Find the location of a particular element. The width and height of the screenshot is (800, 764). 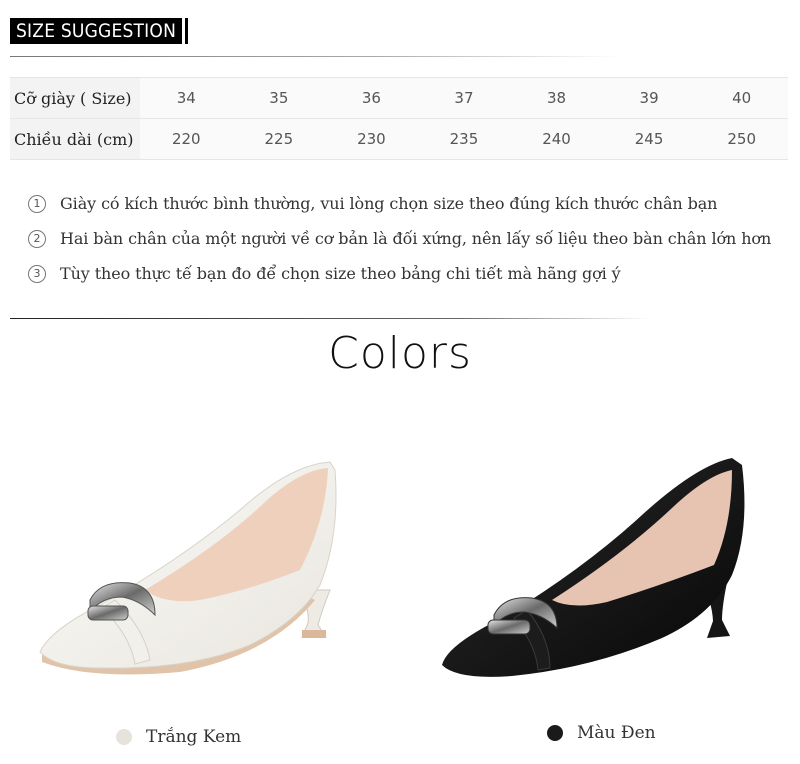

black-pump-shoe-image is located at coordinates (602, 570).